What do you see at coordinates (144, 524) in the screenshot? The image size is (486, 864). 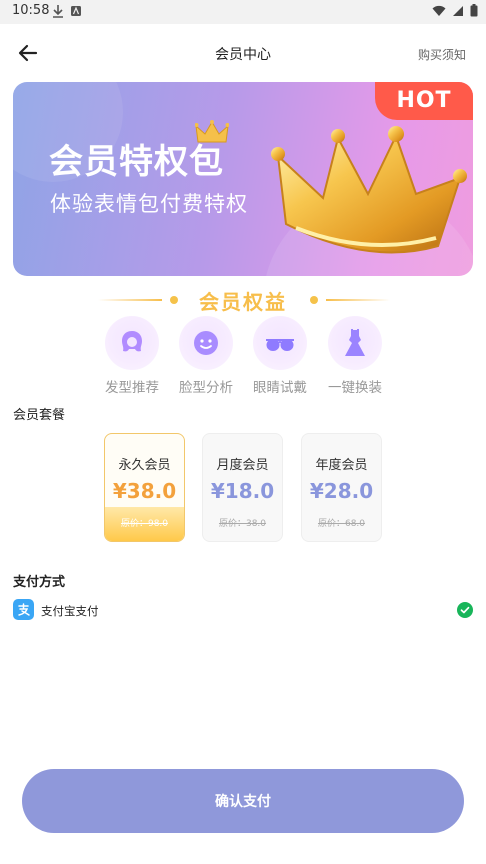 I see `plan-original-price: 原价：98.0` at bounding box center [144, 524].